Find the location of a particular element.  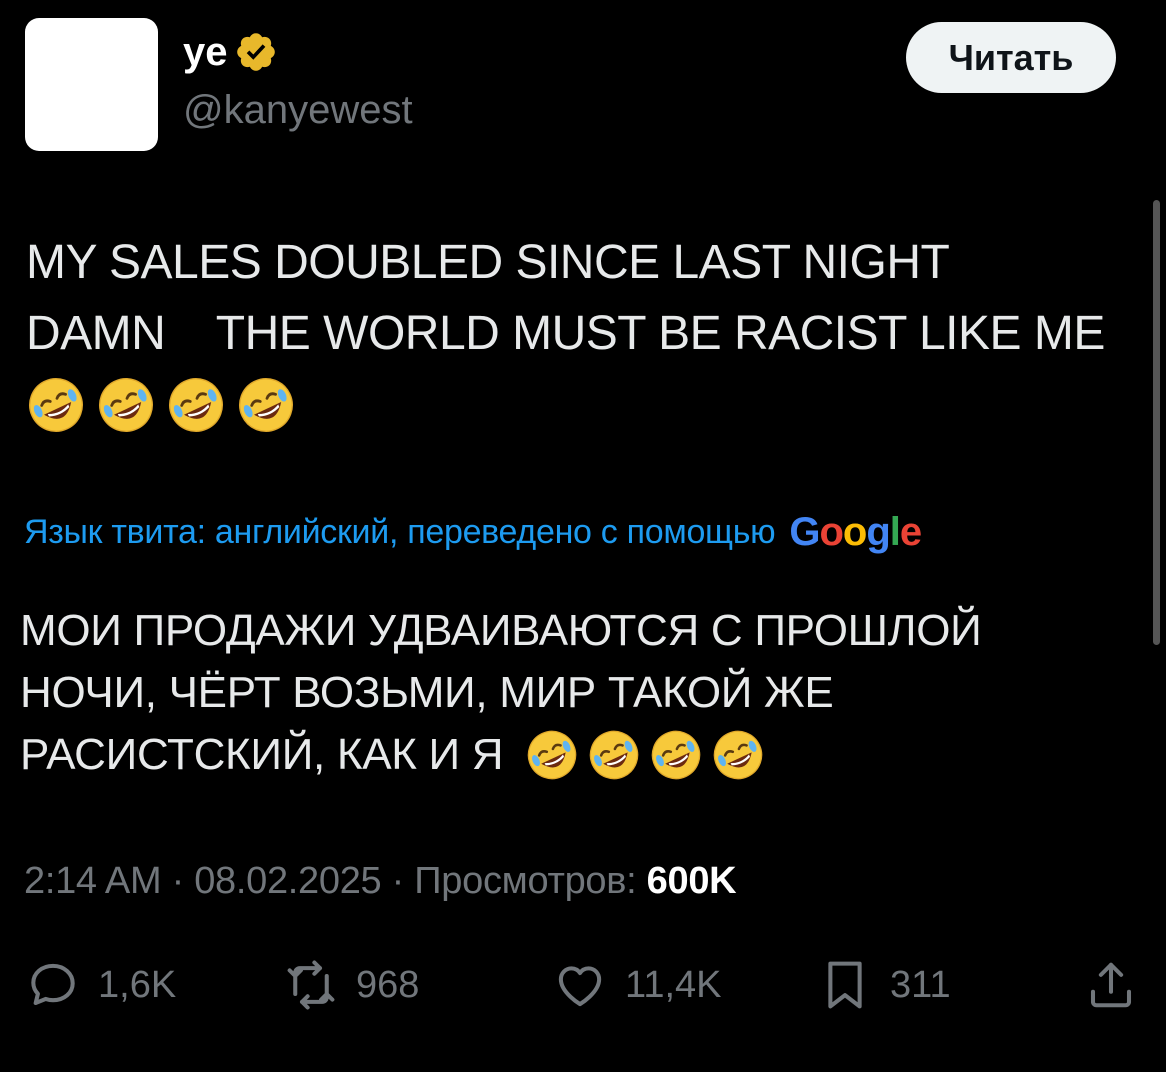

scrollbar is located at coordinates (1156, 422).